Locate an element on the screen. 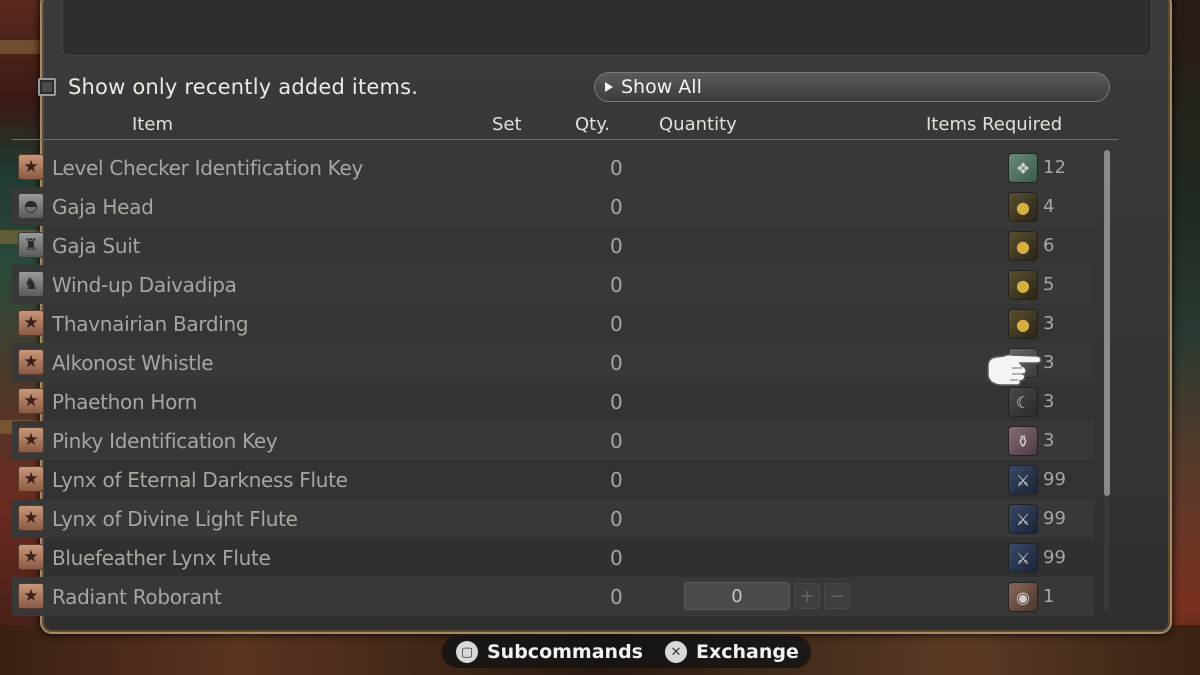  show-all-label: Show All is located at coordinates (661, 87).